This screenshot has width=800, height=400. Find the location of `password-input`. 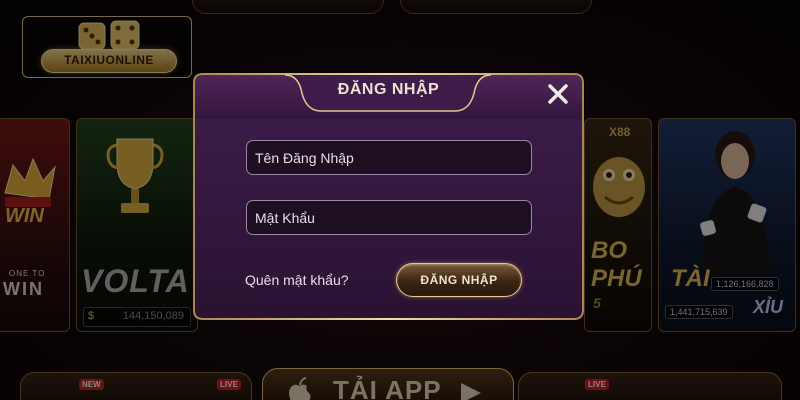

password-input is located at coordinates (389, 217).